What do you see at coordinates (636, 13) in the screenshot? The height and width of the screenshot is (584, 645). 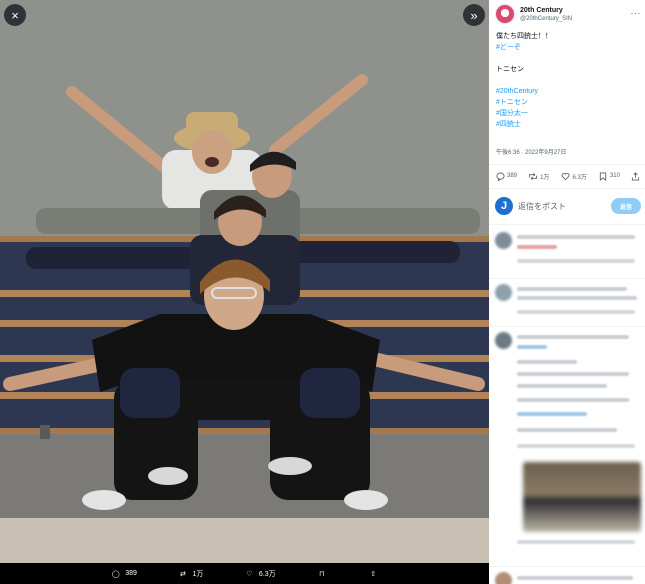 I see `more-options-icon: ···` at bounding box center [636, 13].